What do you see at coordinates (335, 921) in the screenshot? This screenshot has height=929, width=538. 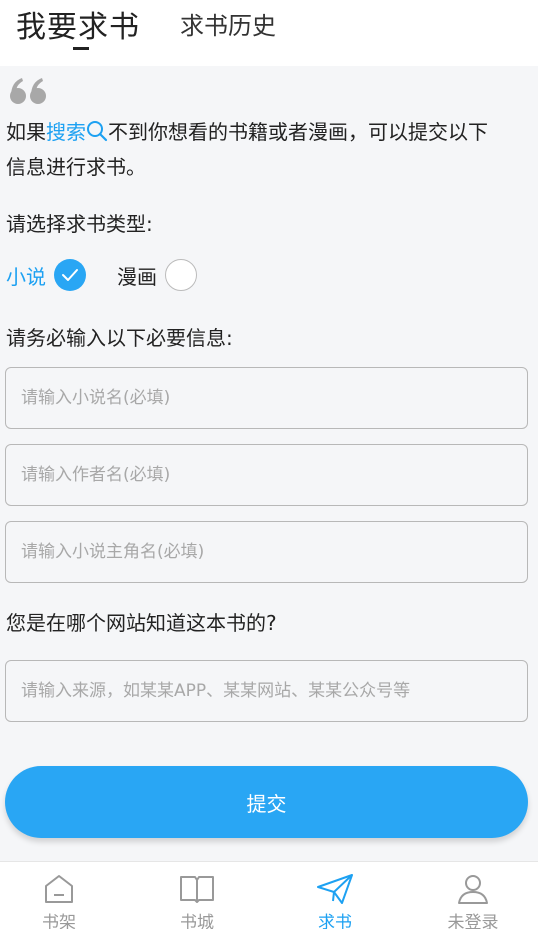 I see `tabbar-label-request: 求书` at bounding box center [335, 921].